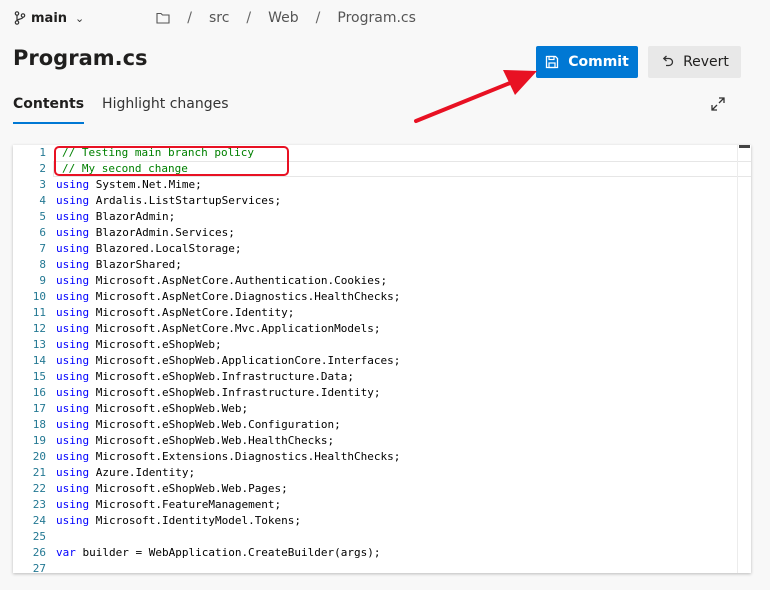 The height and width of the screenshot is (590, 770). I want to click on code-text: using Microsoft.eShopWeb.Web.Pages;, so click(172, 489).